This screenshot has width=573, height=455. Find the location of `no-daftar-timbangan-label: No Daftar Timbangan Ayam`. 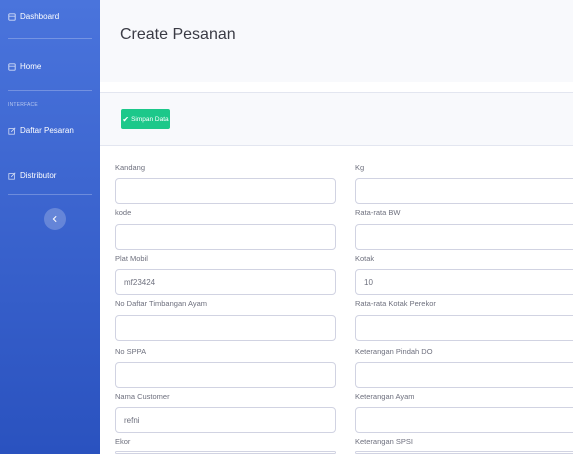

no-daftar-timbangan-label: No Daftar Timbangan Ayam is located at coordinates (161, 303).